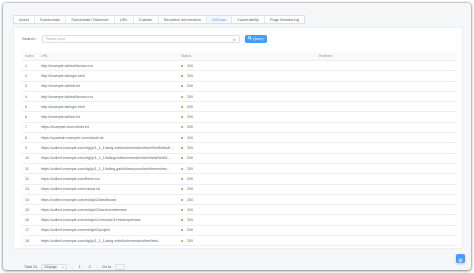 Image resolution: width=474 pixels, height=273 pixels. What do you see at coordinates (27, 209) in the screenshot?
I see `row-index: 15` at bounding box center [27, 209].